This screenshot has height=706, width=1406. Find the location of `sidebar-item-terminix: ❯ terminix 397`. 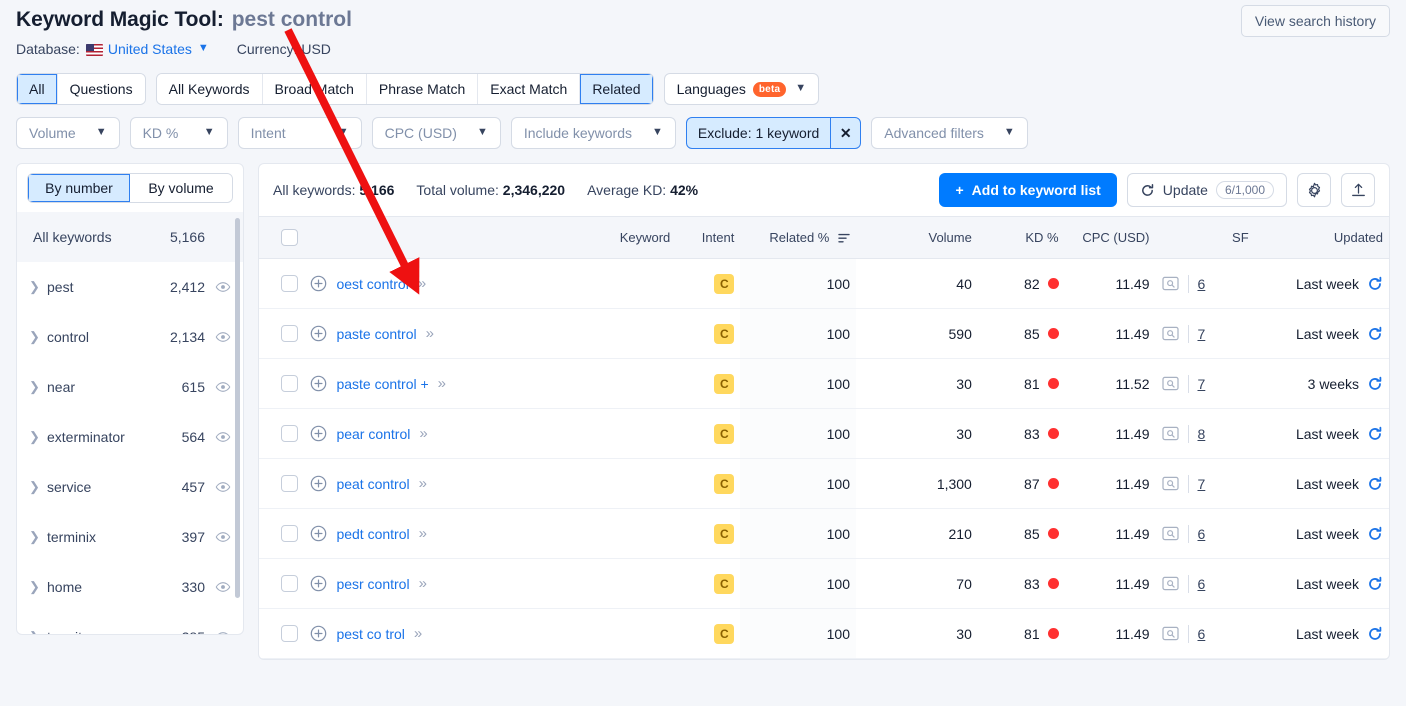

sidebar-item-terminix: ❯ terminix 397 is located at coordinates (130, 537).